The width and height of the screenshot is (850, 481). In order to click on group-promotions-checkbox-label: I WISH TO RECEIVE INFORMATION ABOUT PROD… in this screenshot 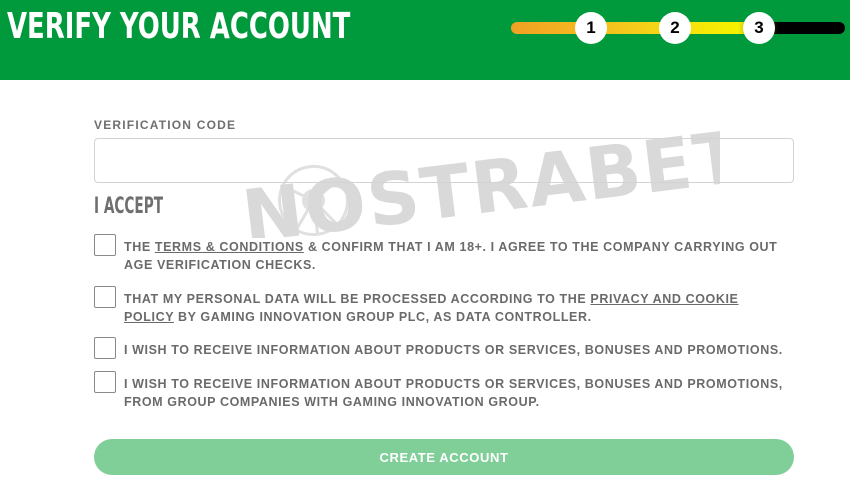, I will do `click(453, 393)`.